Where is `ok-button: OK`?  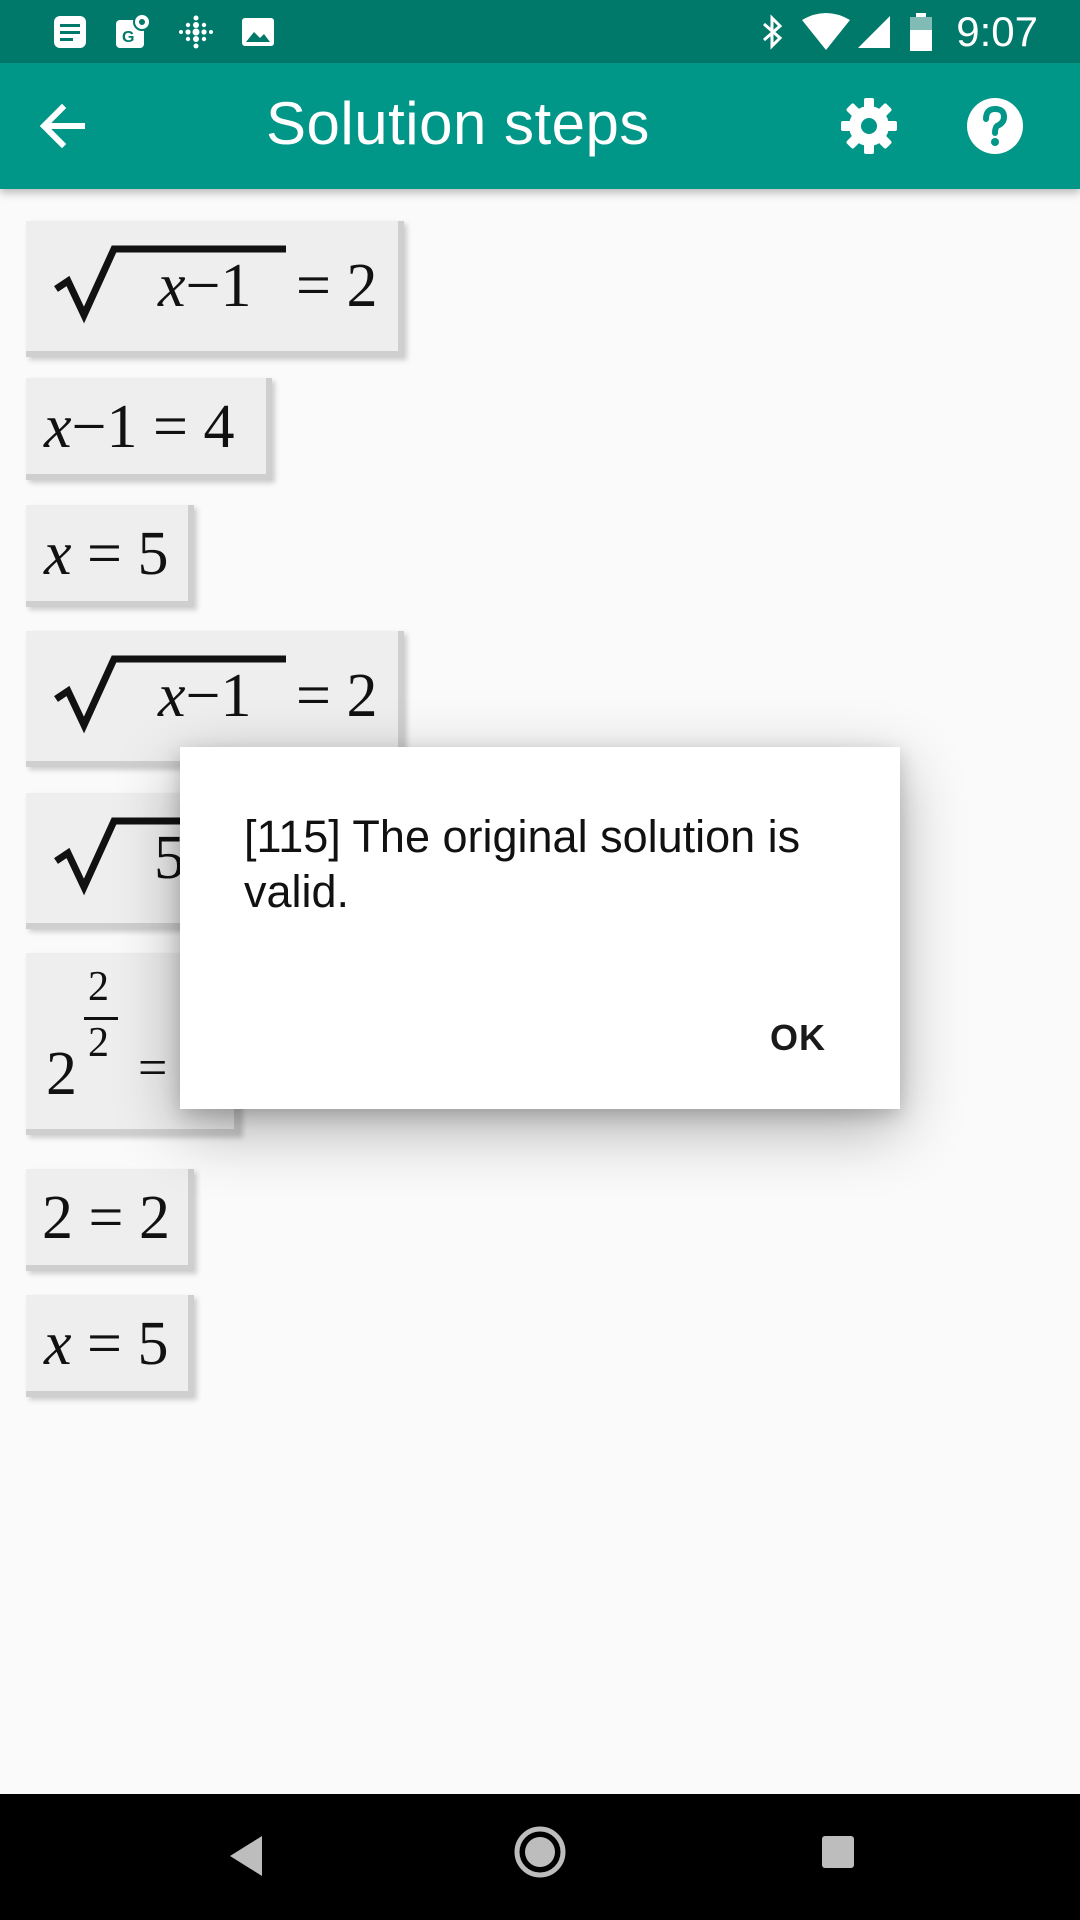 ok-button: OK is located at coordinates (798, 1038).